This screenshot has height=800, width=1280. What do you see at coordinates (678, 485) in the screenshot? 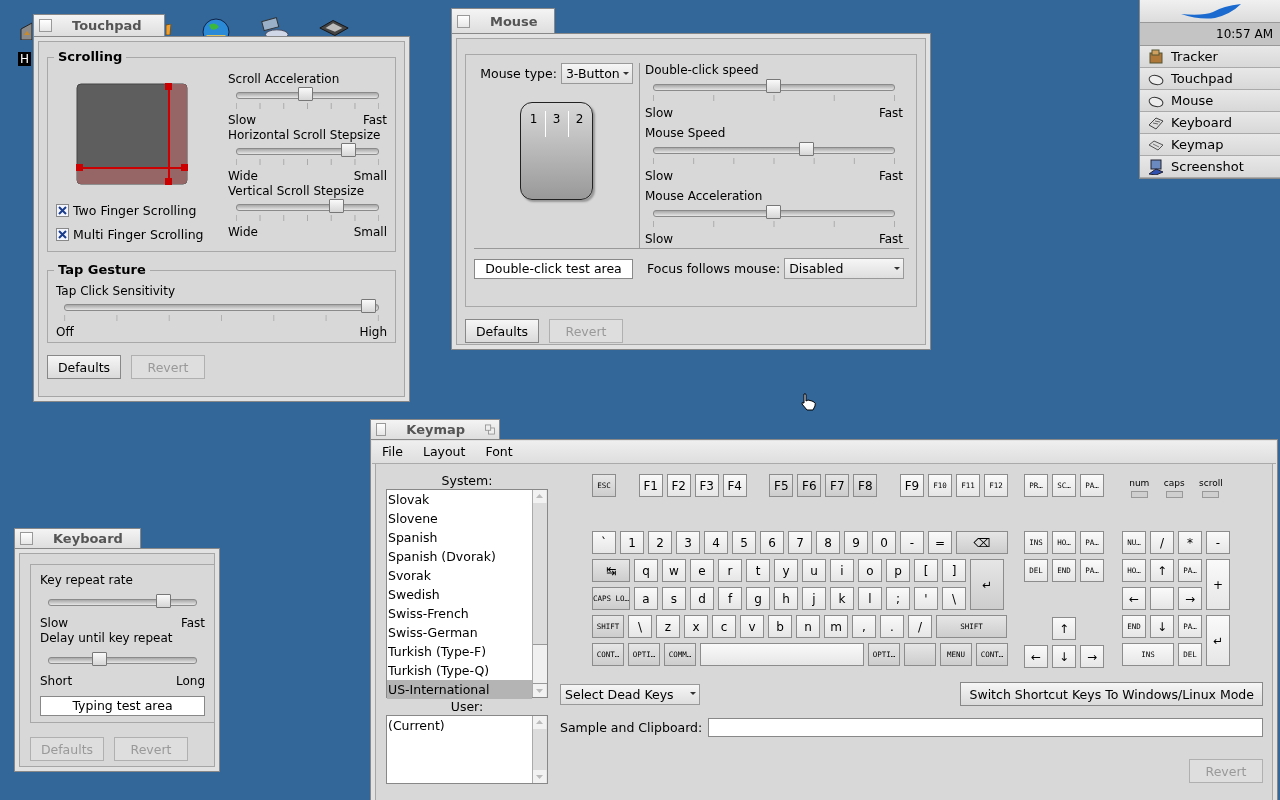
I see `keycap: F2` at bounding box center [678, 485].